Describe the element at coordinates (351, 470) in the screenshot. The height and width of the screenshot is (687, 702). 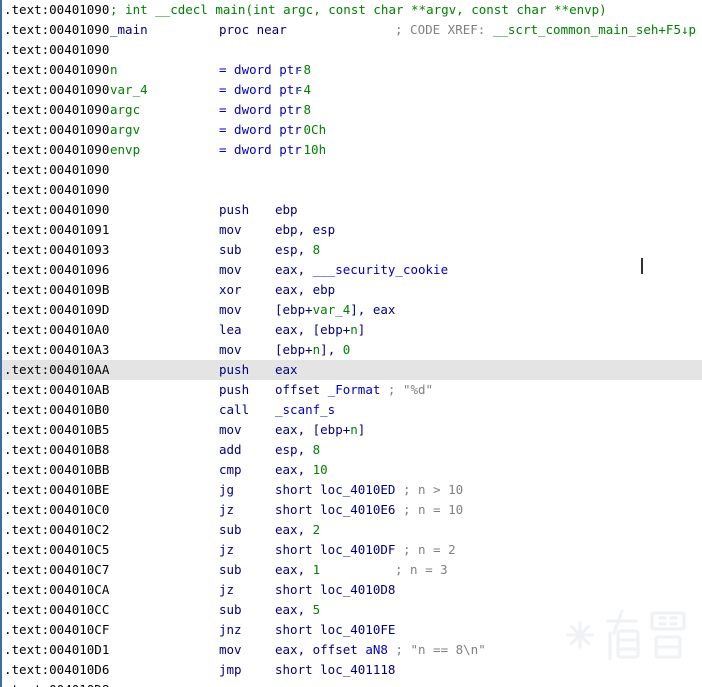
I see `disassembly-line: .text:004010BB cmp eax, 10` at that location.